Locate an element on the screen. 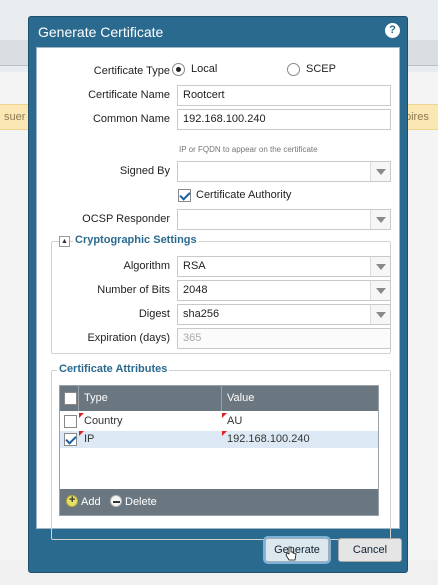 This screenshot has height=585, width=438. dialog-title: Generate Certificate is located at coordinates (101, 32).